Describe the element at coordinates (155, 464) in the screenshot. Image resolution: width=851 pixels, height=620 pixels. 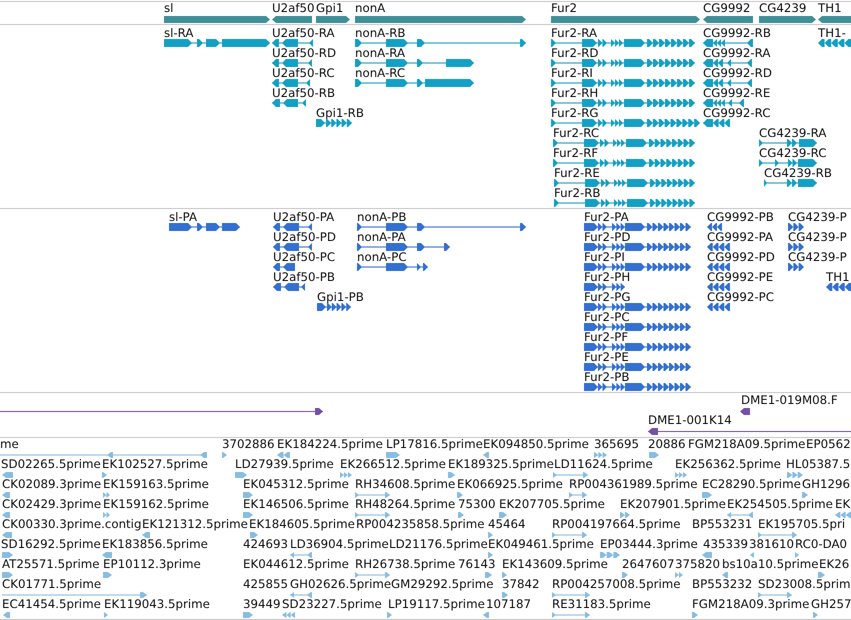
I see `est-label: EK102527.5prime` at that location.